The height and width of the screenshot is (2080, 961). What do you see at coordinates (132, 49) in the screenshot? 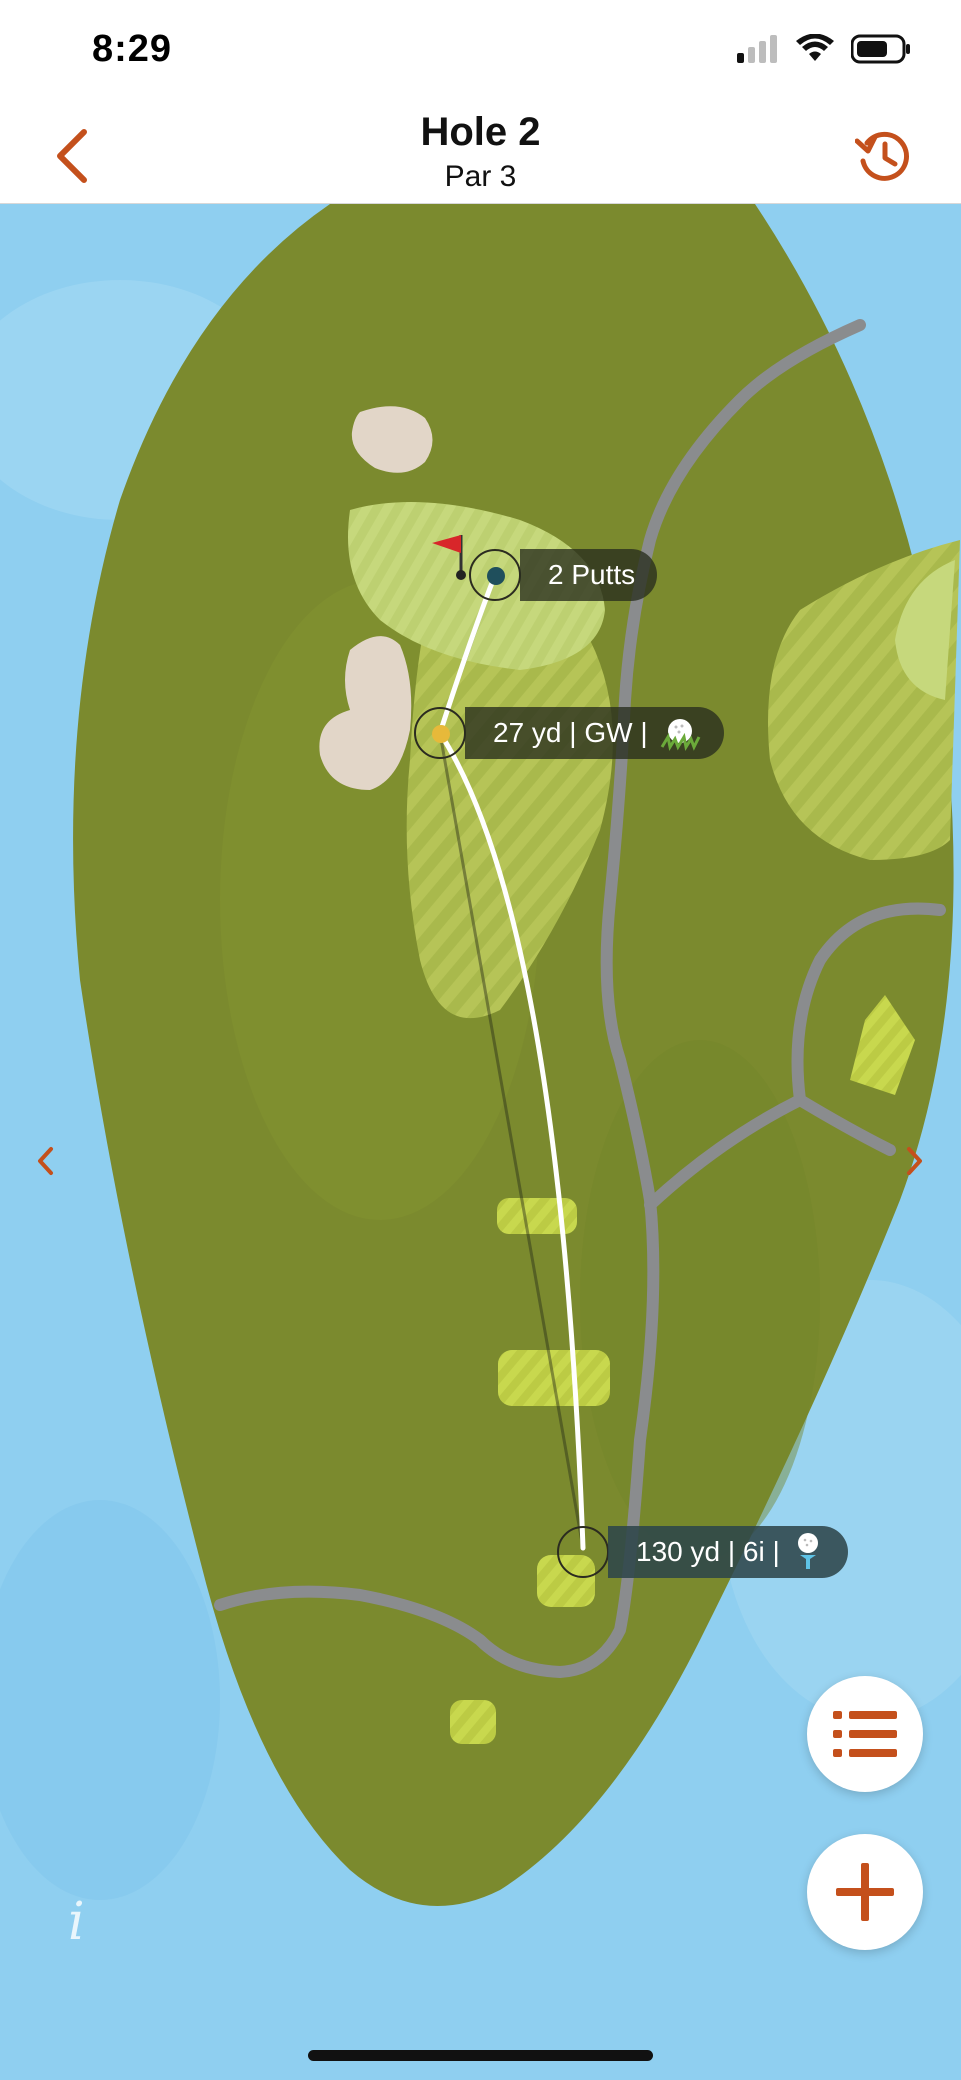
I see `status-time: 8:29` at bounding box center [132, 49].